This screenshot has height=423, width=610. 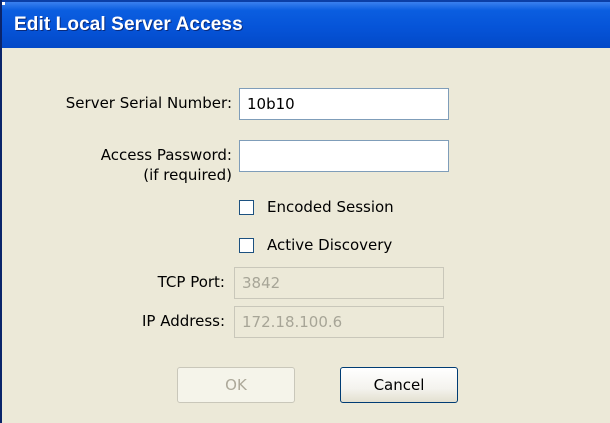 I want to click on title-bar: Edit Local Server Access, so click(x=306, y=24).